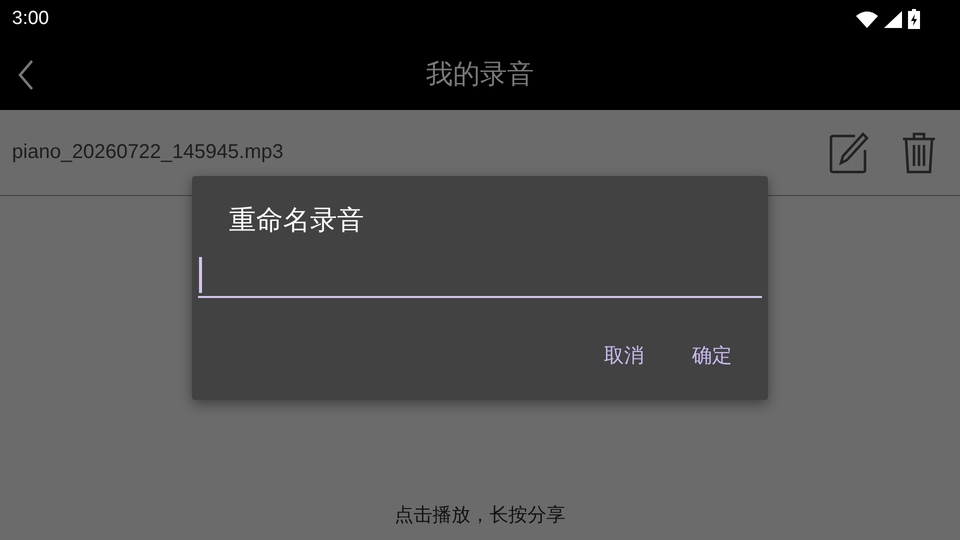  Describe the element at coordinates (480, 276) in the screenshot. I see `input-field` at that location.